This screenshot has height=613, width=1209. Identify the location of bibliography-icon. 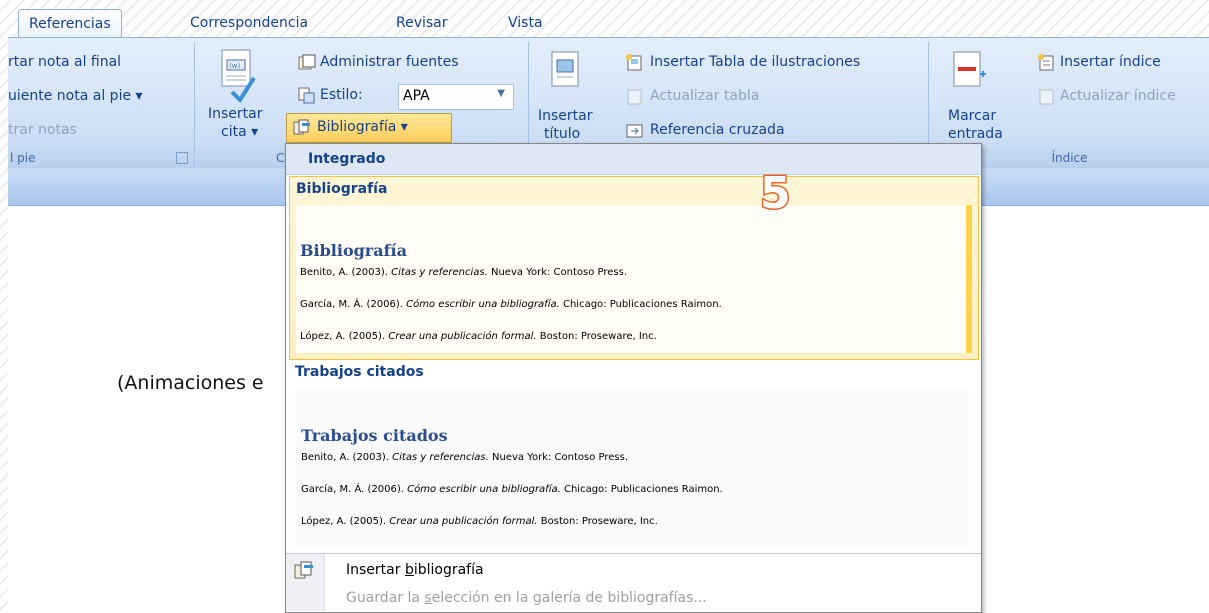
(303, 129).